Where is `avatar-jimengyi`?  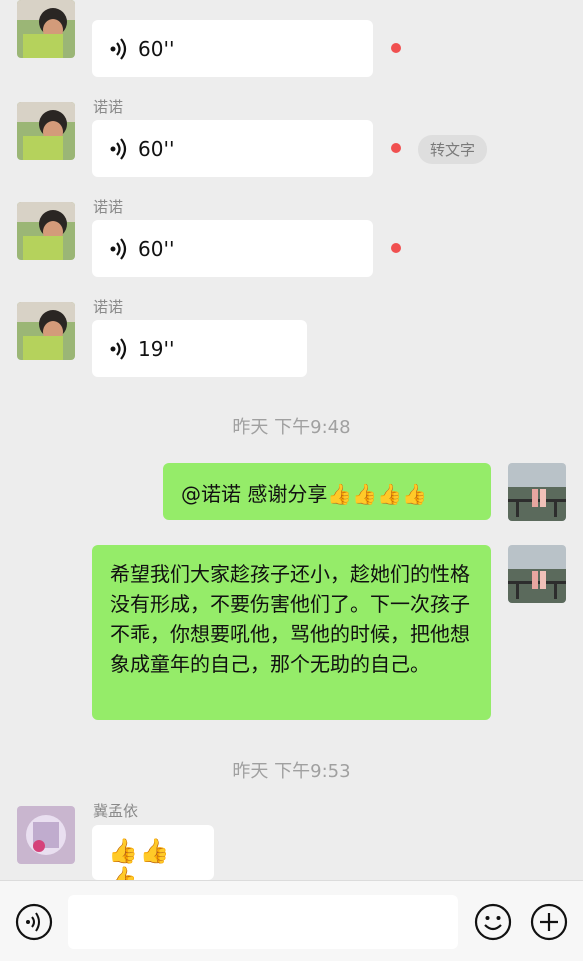
avatar-jimengyi is located at coordinates (46, 835).